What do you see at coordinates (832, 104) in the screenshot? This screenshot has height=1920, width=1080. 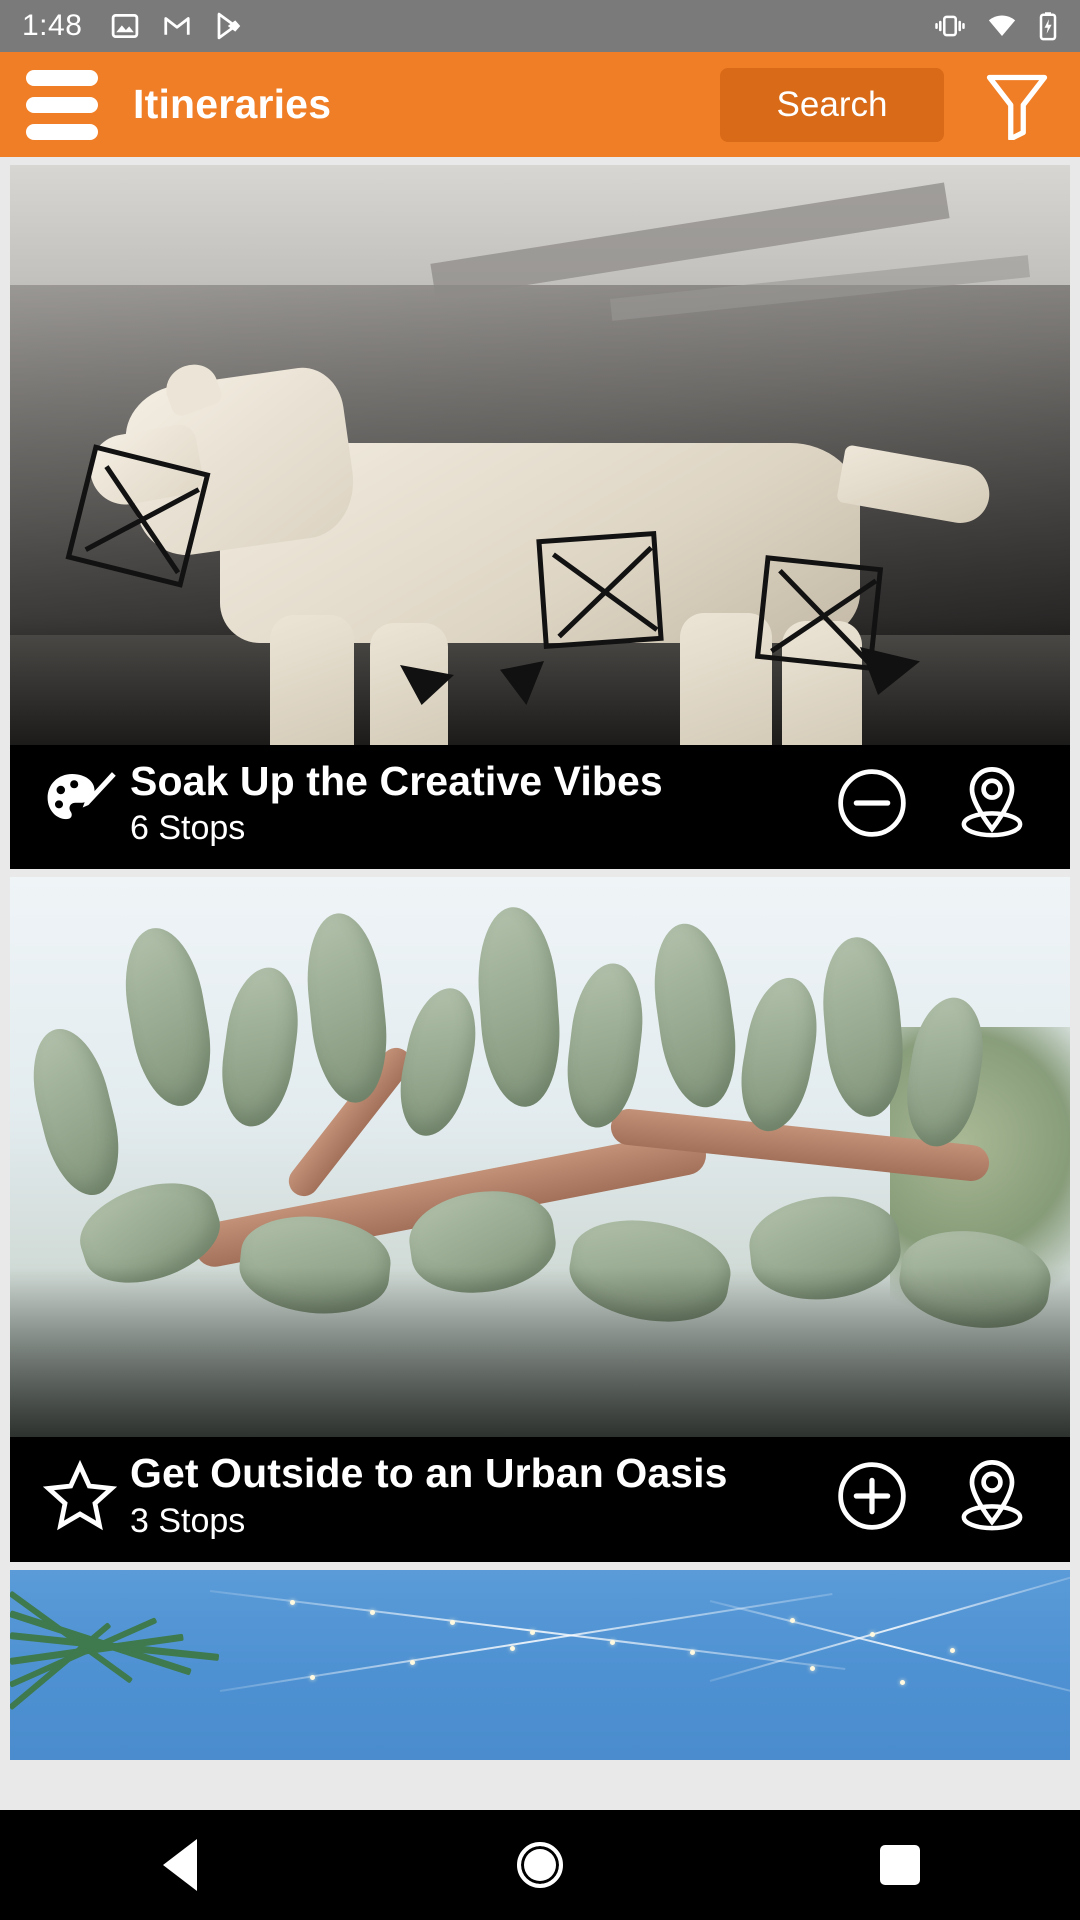 I see `search-button: Search` at bounding box center [832, 104].